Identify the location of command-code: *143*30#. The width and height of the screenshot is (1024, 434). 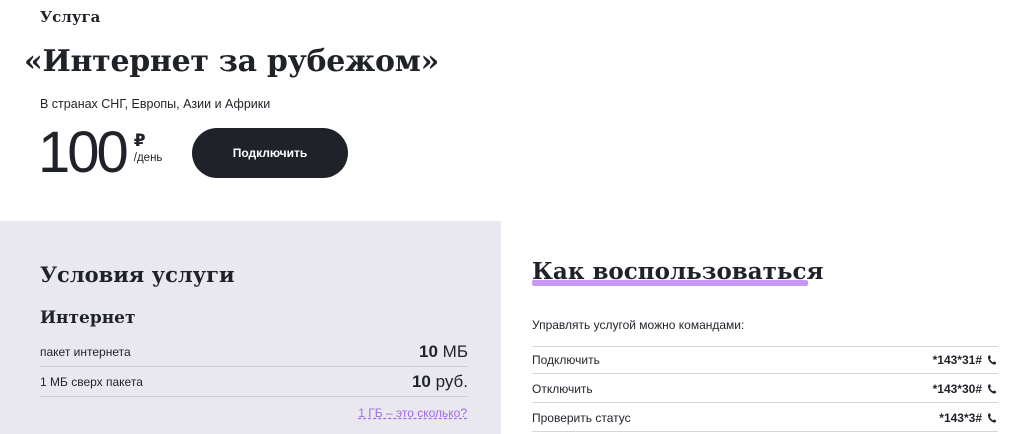
(957, 388).